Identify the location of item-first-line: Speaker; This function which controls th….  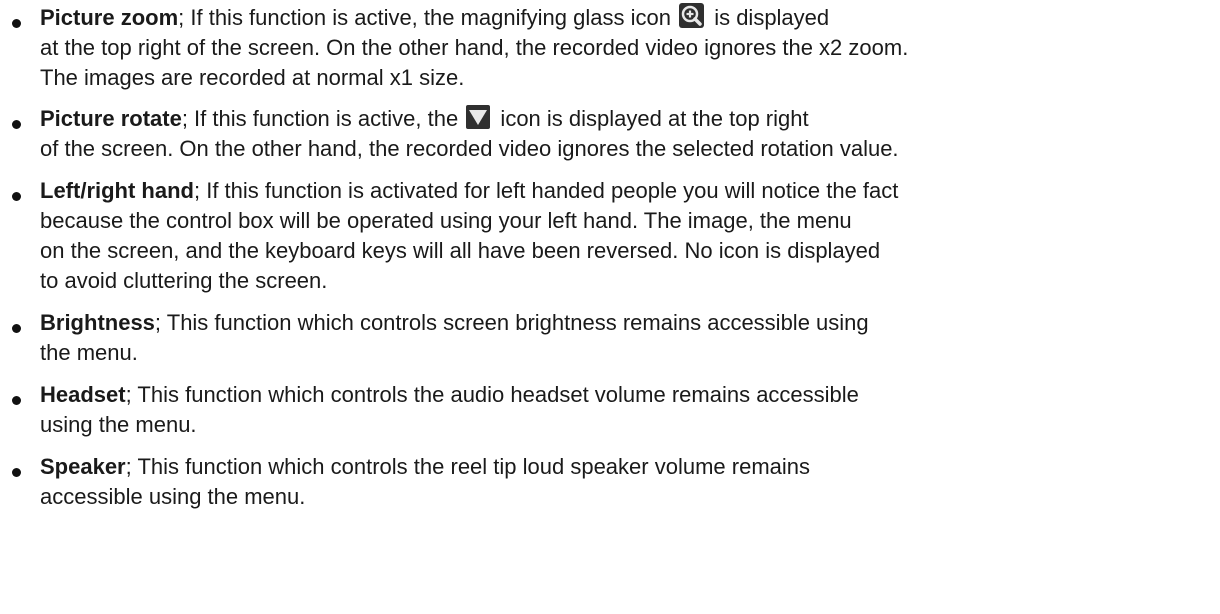
(425, 467).